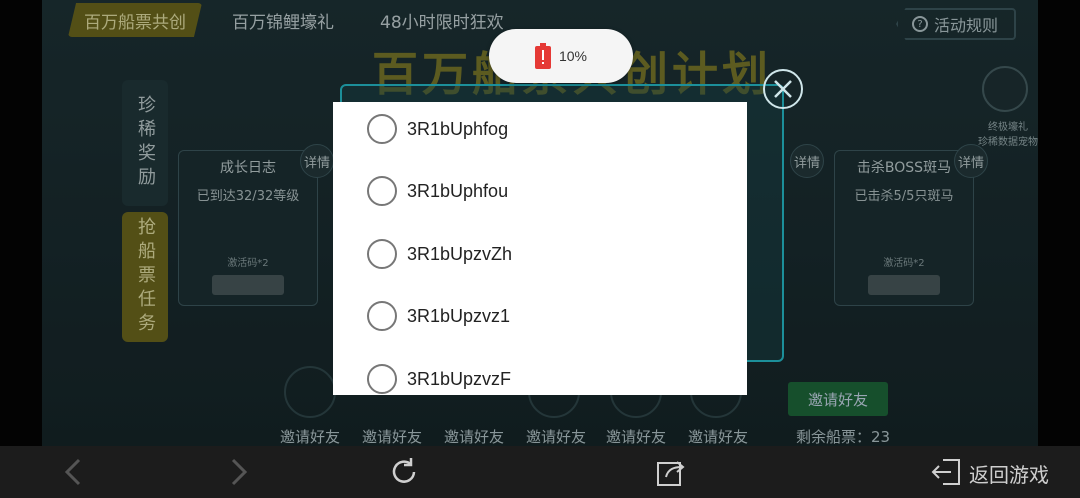  What do you see at coordinates (540, 472) in the screenshot?
I see `browser-bottom-bar` at bounding box center [540, 472].